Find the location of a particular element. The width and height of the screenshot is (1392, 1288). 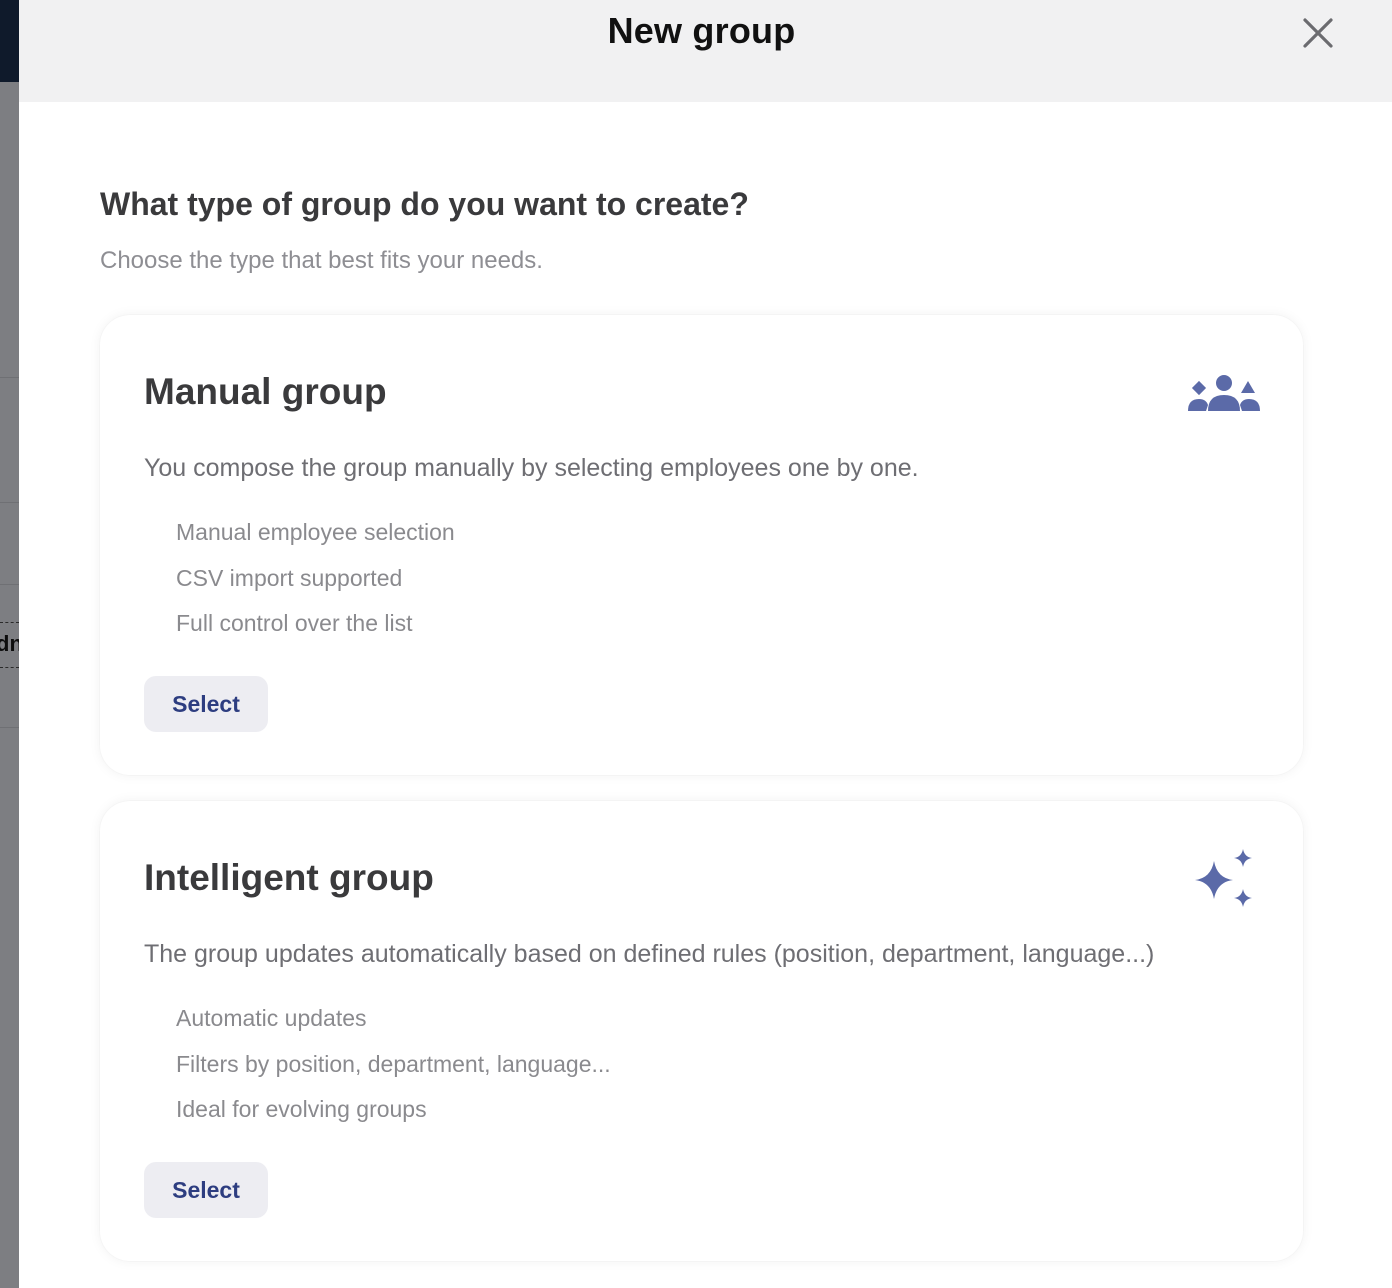

modal-header: New group is located at coordinates (705, 51).